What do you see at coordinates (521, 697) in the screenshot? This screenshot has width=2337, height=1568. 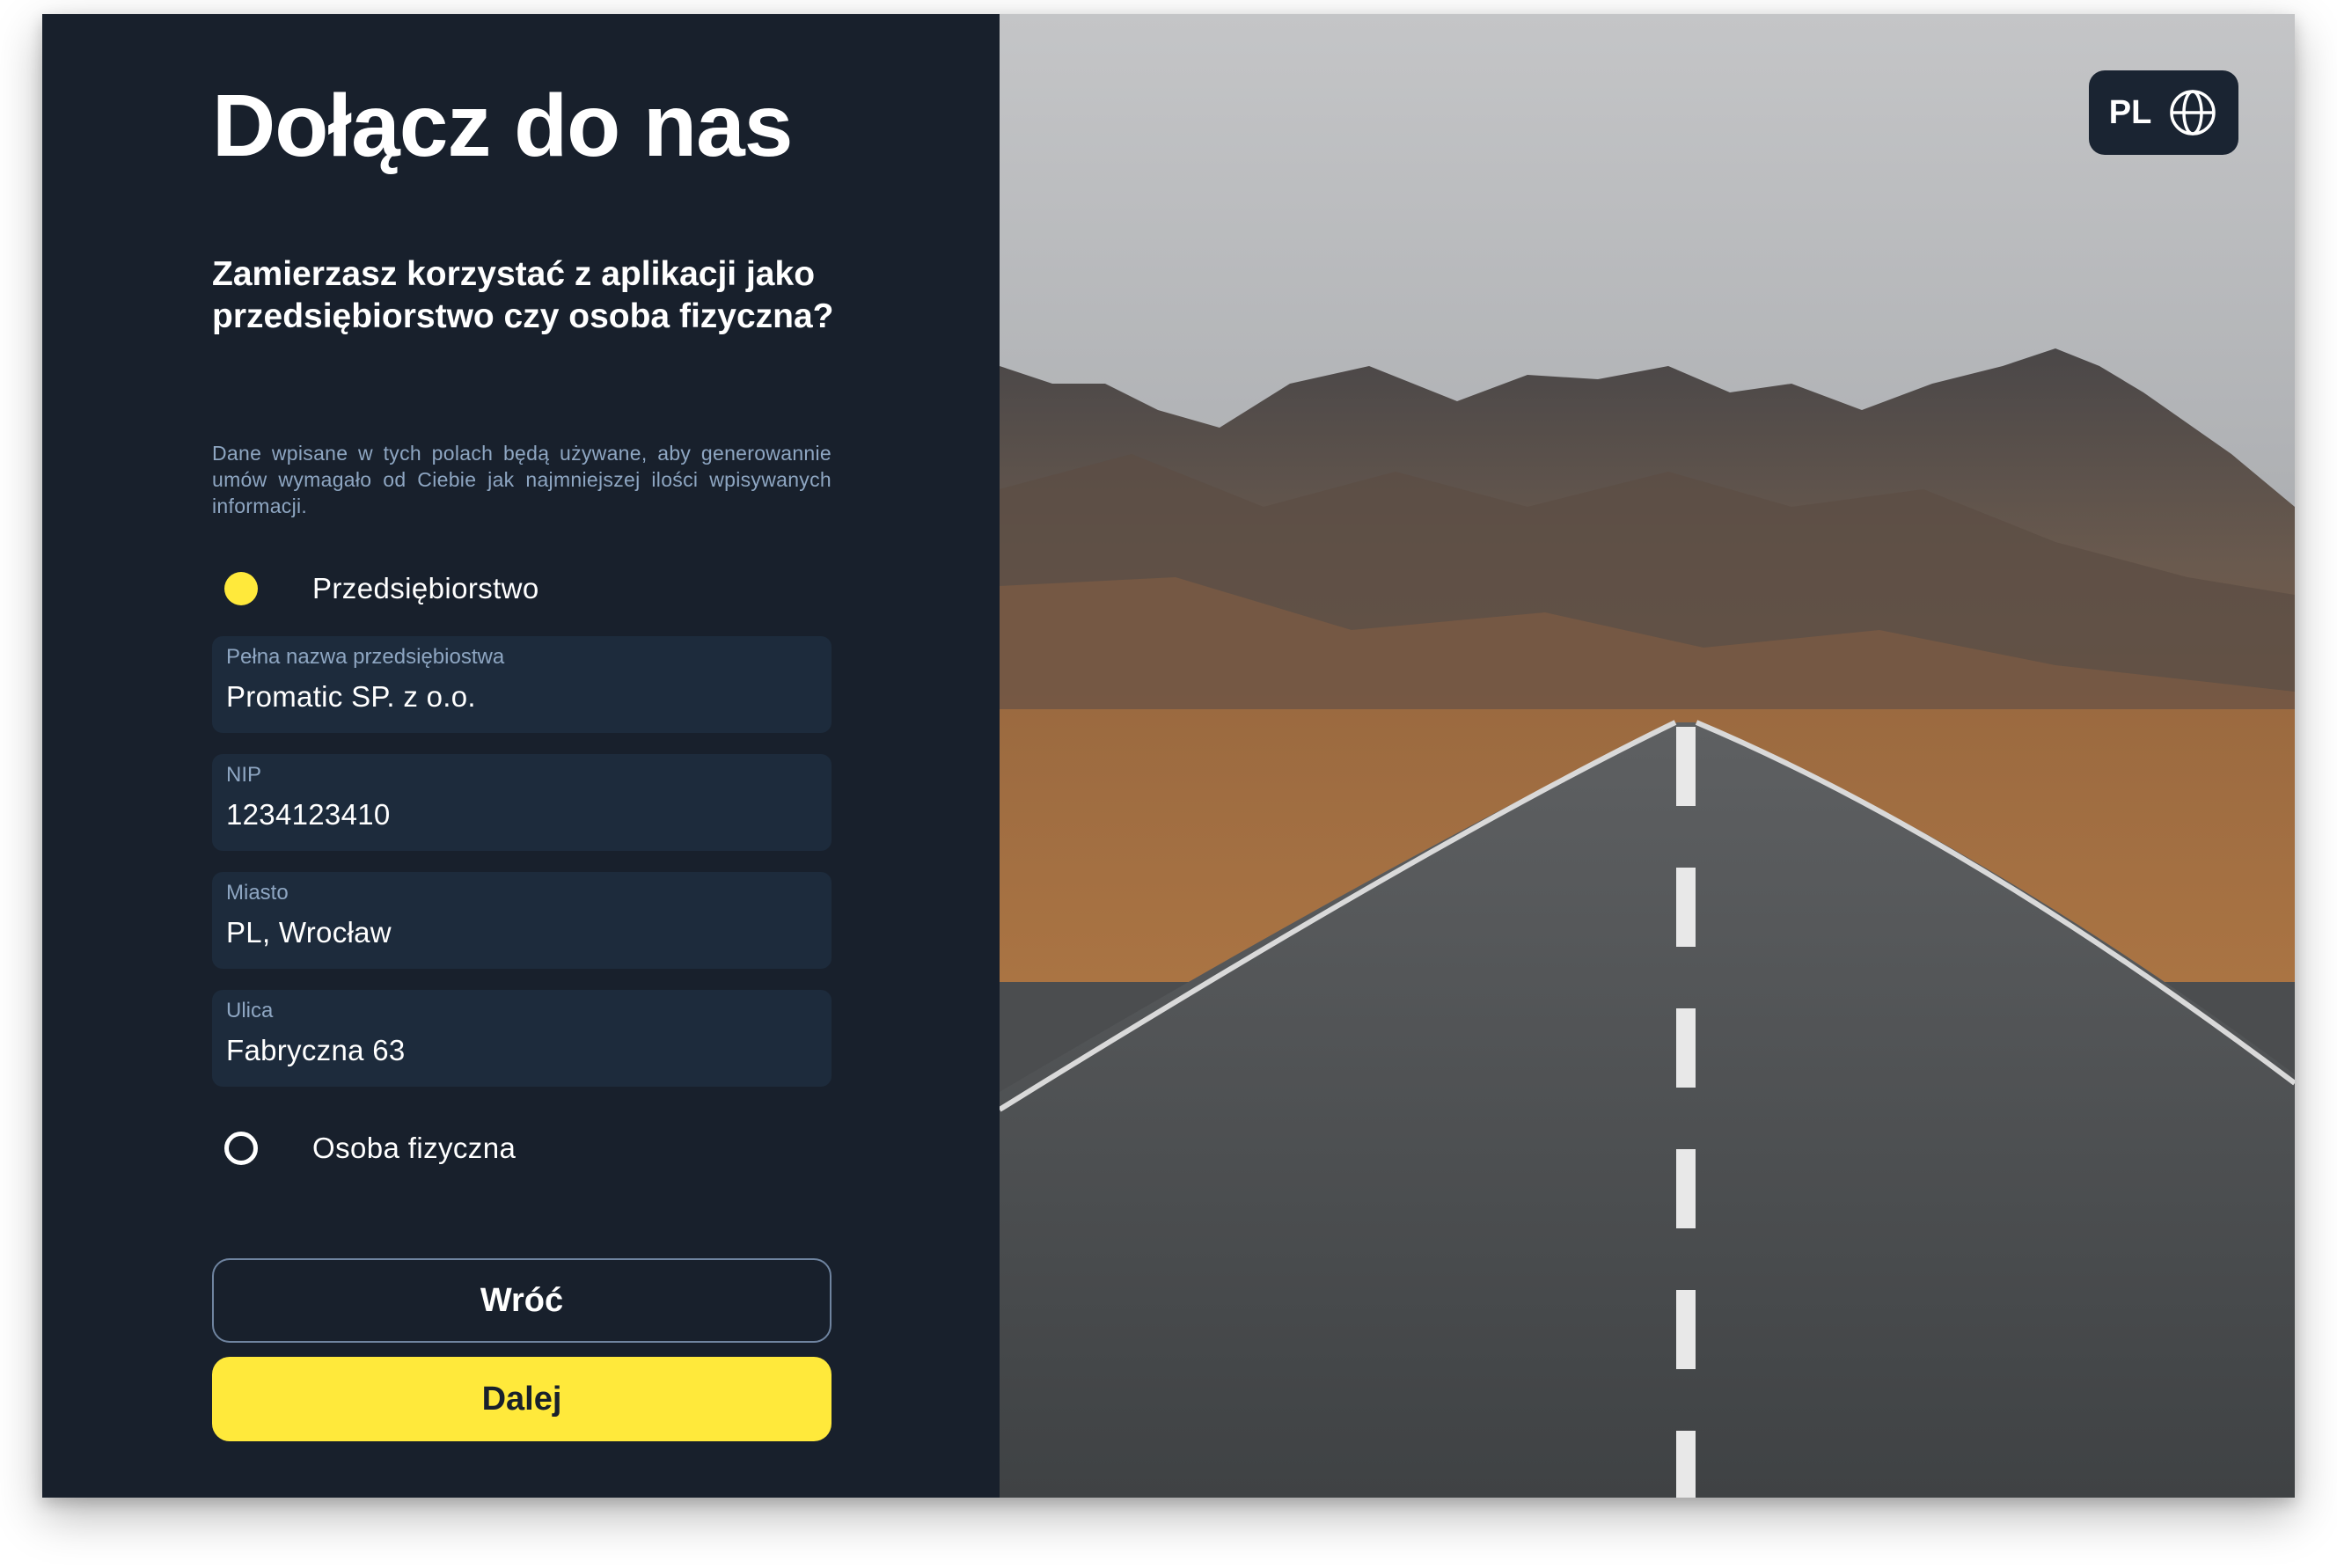 I see `company-name-value: Promatic SP. z o.o.` at bounding box center [521, 697].